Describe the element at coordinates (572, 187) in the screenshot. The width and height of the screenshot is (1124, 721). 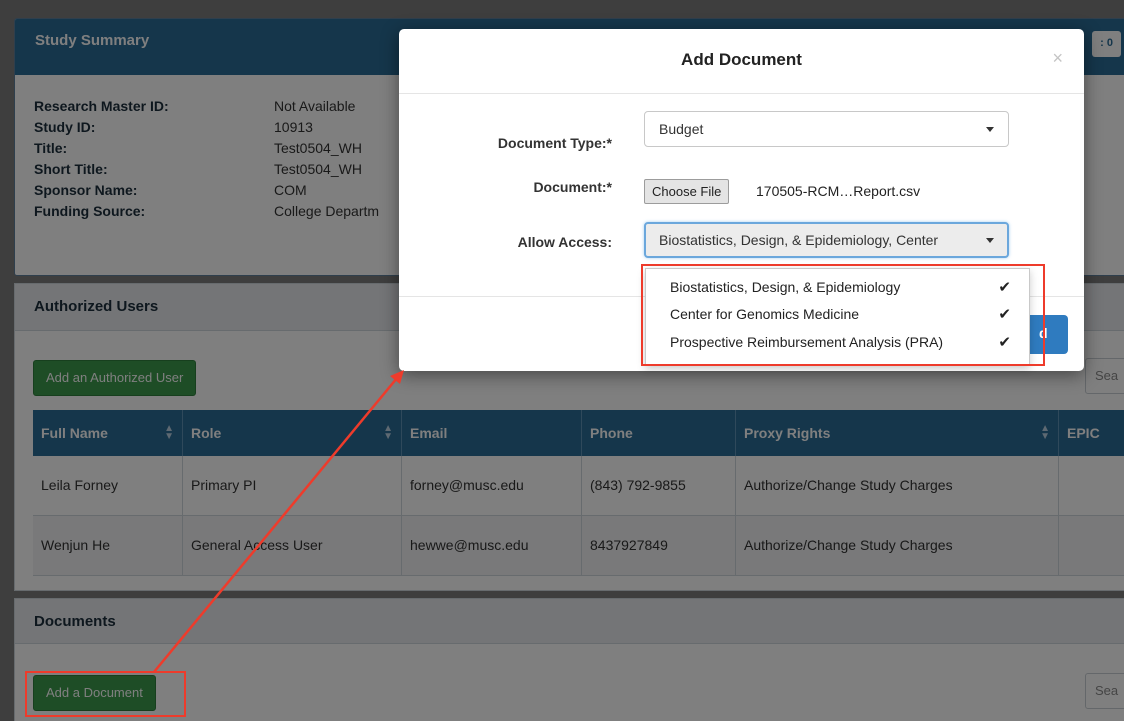
I see `document-label: Document:*` at that location.